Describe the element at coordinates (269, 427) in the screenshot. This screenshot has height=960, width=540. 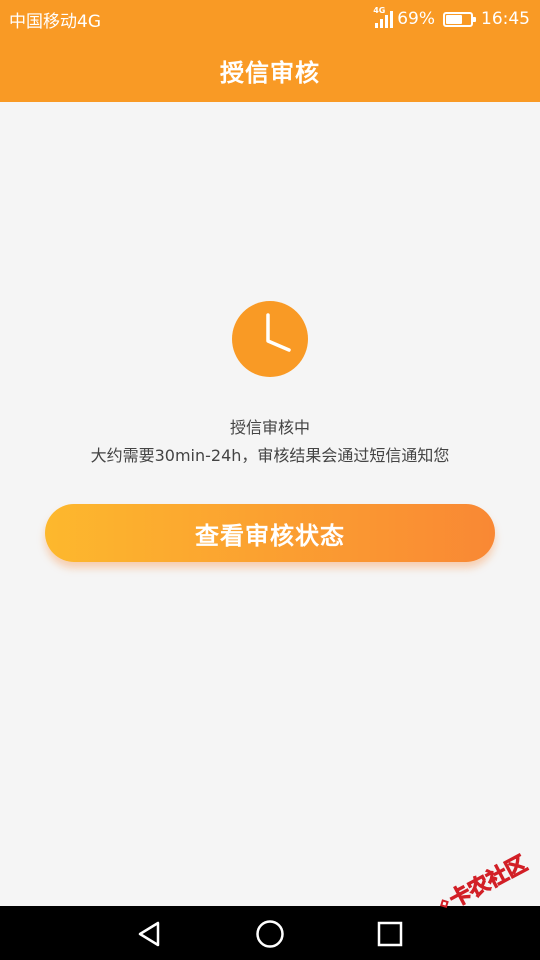
I see `review-status-title: 授信审核中` at that location.